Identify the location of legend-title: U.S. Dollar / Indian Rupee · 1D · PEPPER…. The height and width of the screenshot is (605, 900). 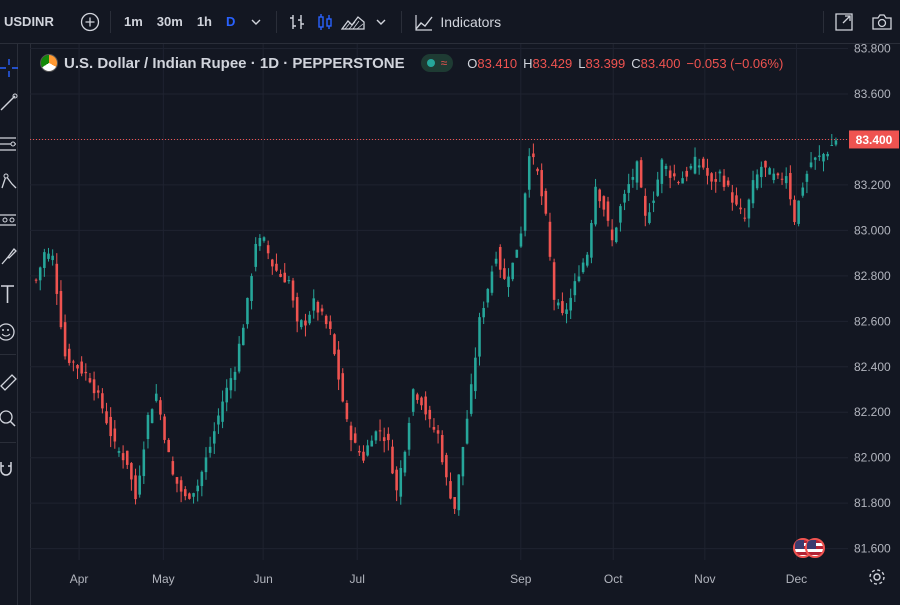
(234, 63).